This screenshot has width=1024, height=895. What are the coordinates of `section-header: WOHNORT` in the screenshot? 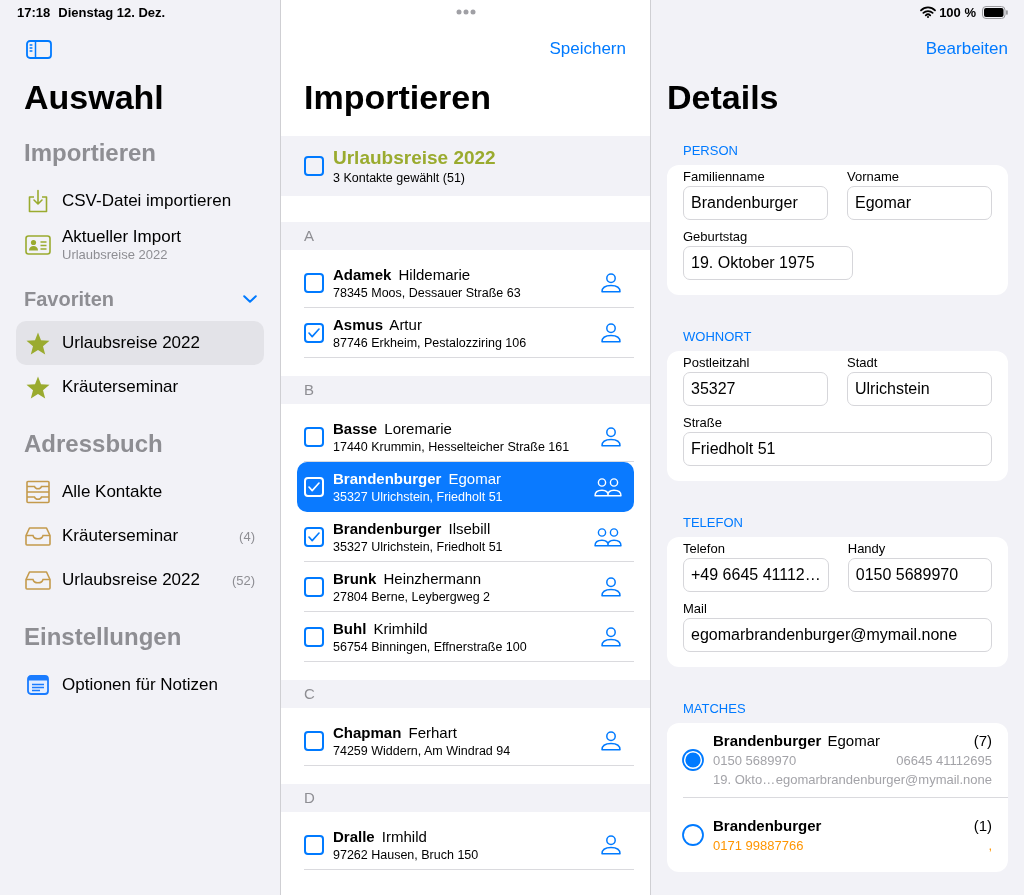 It's located at (717, 337).